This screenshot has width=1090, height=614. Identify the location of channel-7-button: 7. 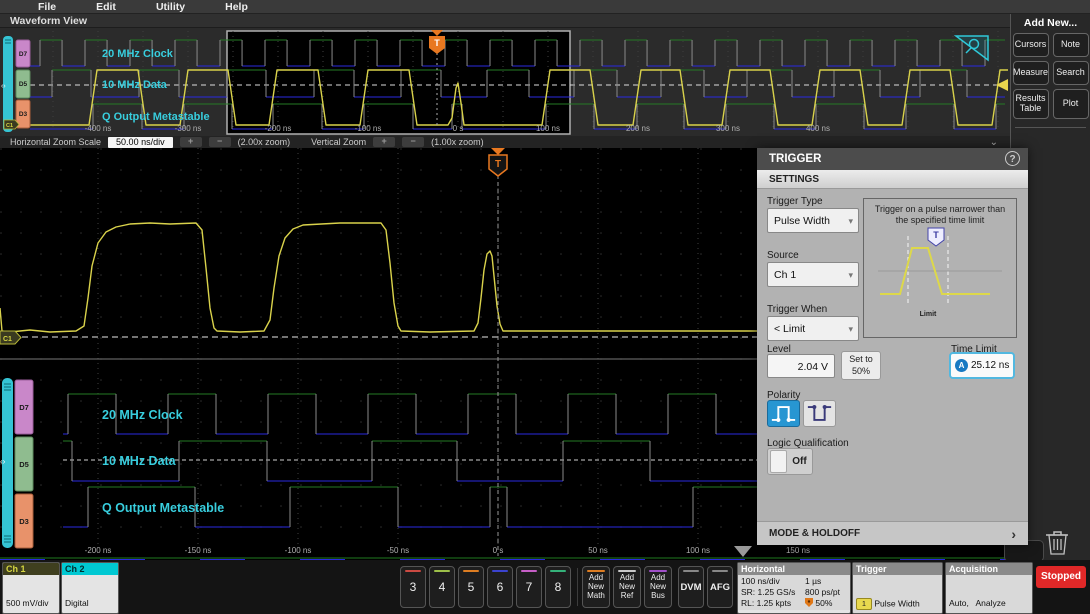
(529, 587).